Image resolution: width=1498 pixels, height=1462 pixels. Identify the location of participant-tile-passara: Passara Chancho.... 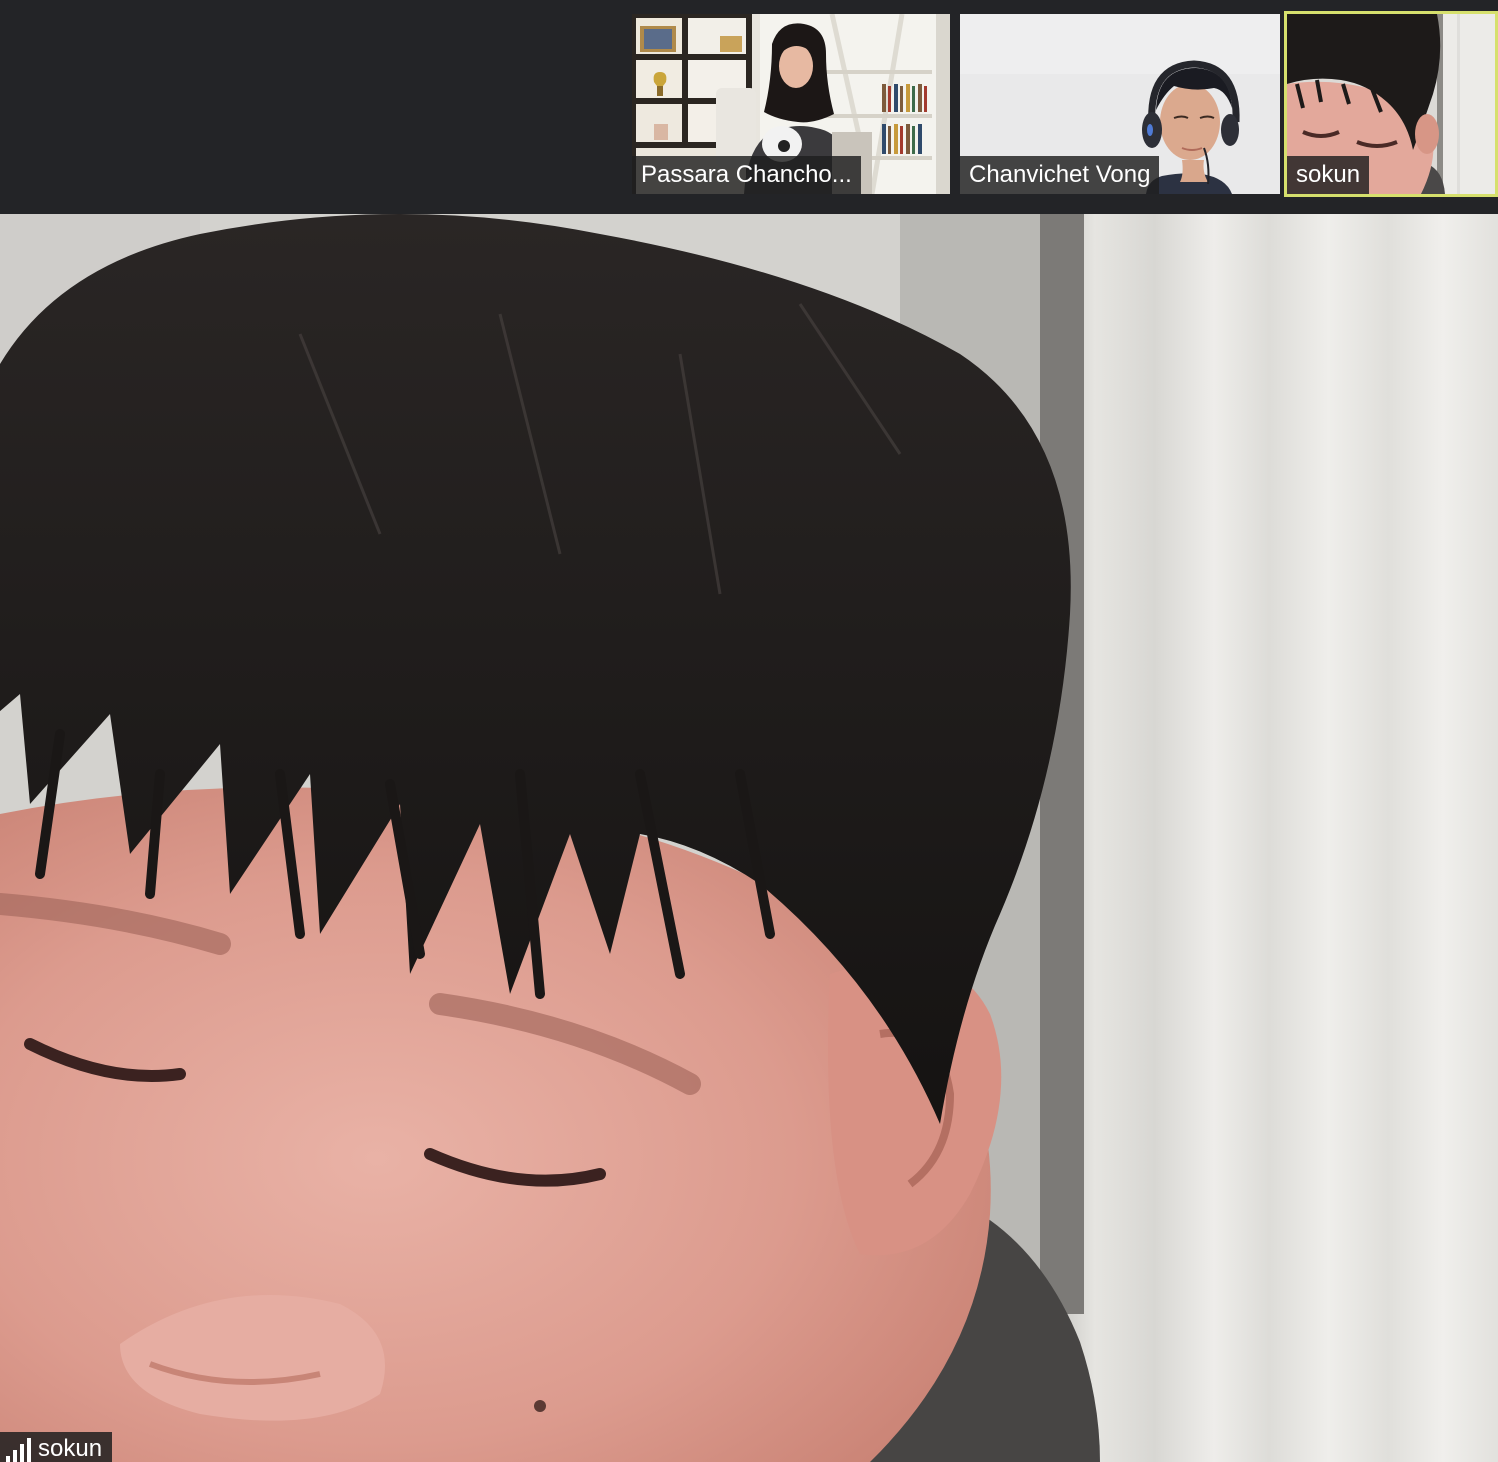
(791, 104).